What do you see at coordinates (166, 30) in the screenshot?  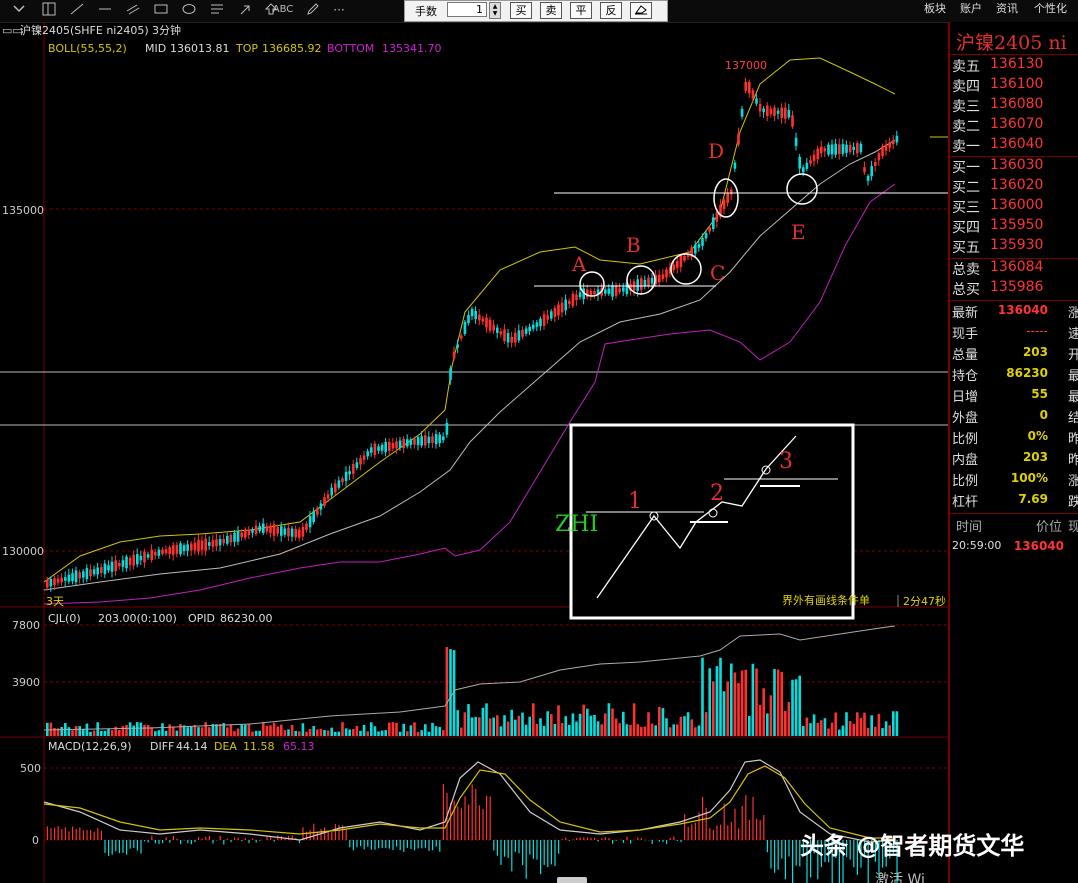 I see `period-selector: 3分钟` at bounding box center [166, 30].